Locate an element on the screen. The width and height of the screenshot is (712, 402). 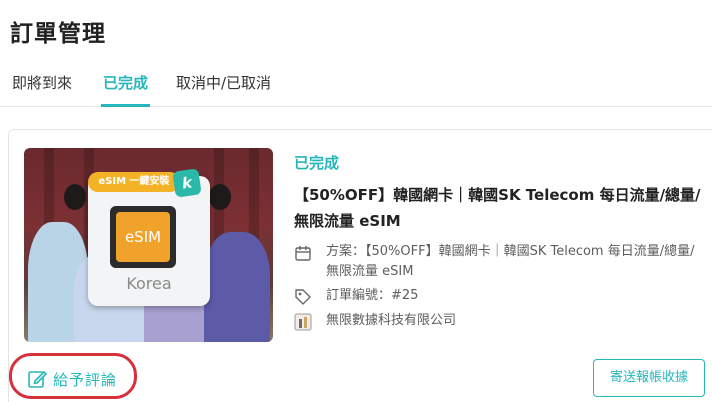
give-review-button: 給予評論 is located at coordinates (72, 379).